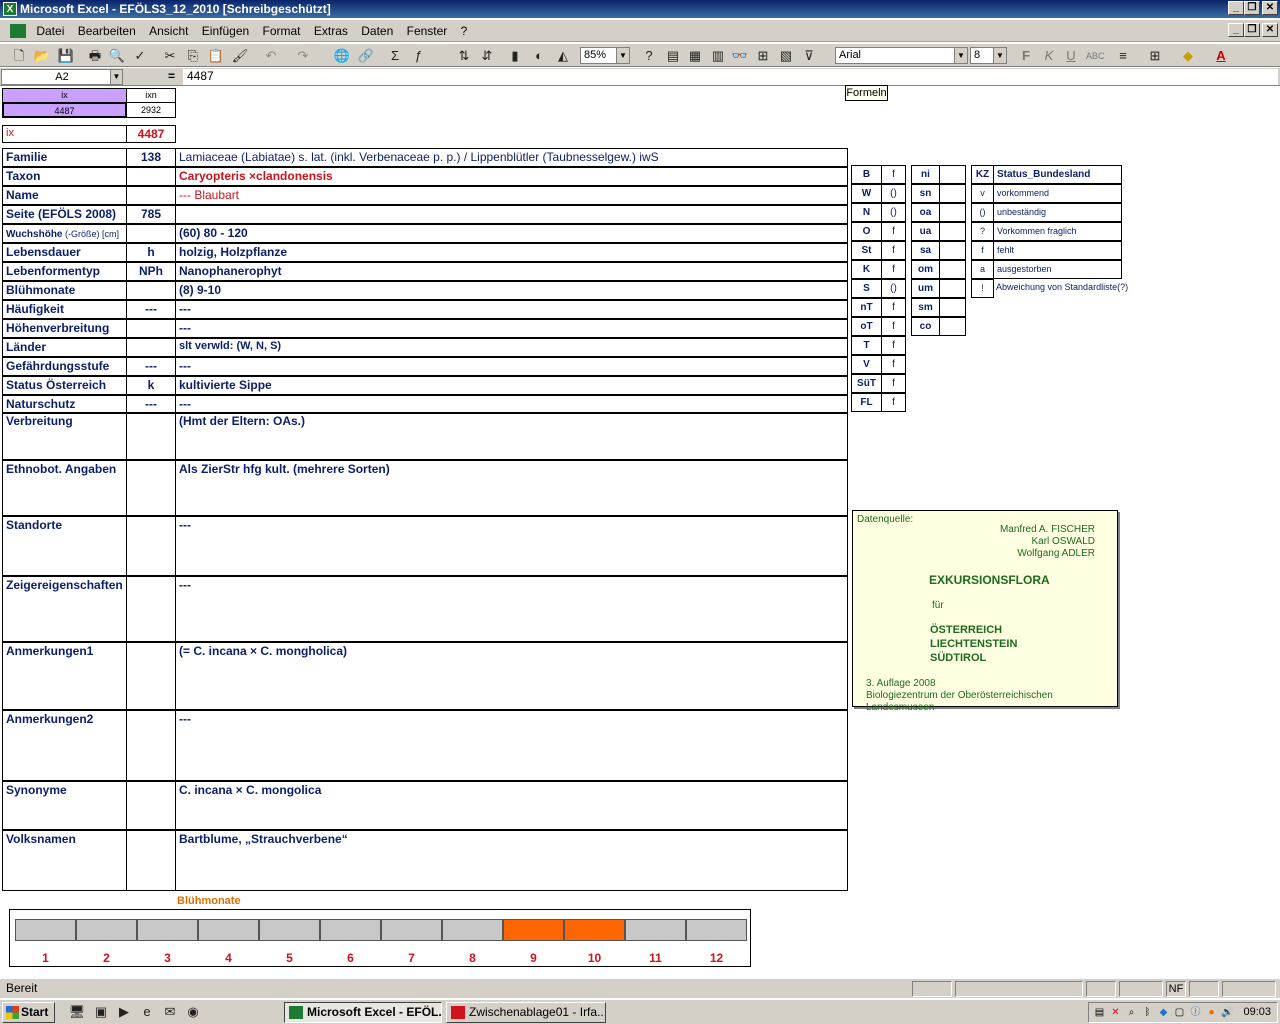 This screenshot has width=1280, height=1024. I want to click on save-icon: 💾, so click(66, 56).